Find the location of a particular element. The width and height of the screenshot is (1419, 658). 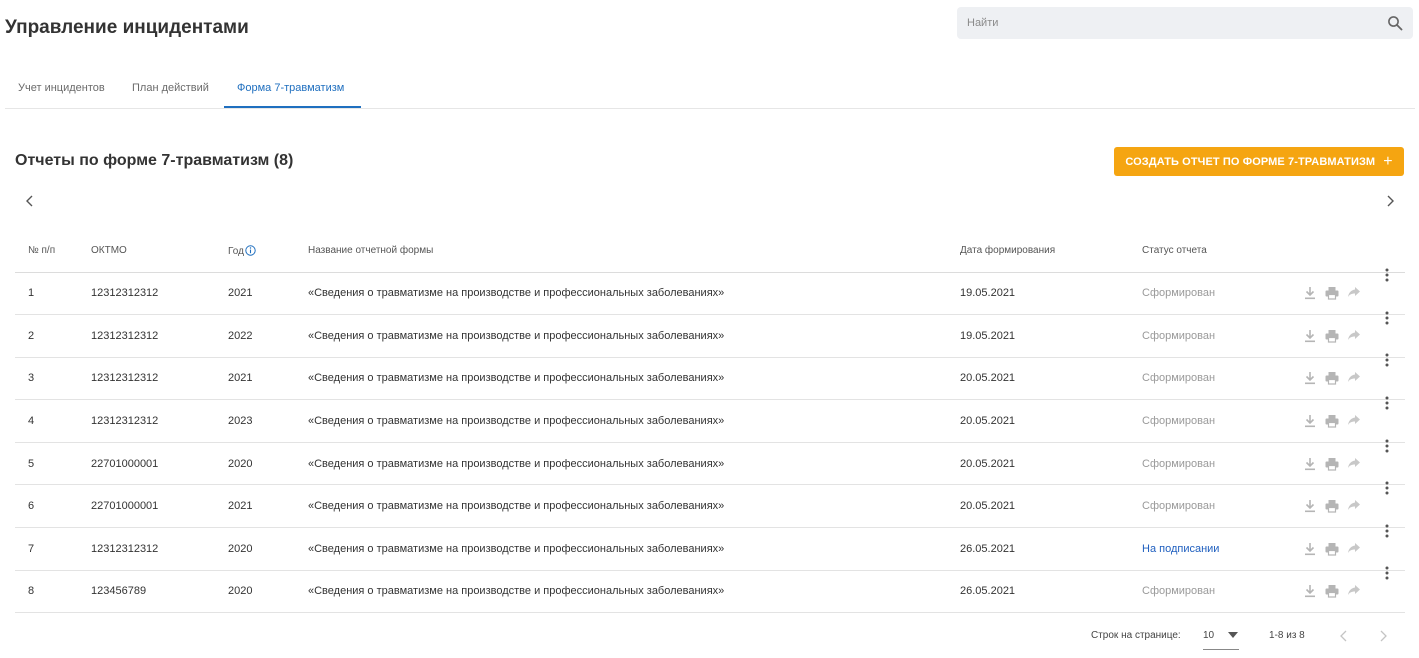

chevron-right-icon is located at coordinates (1390, 201).